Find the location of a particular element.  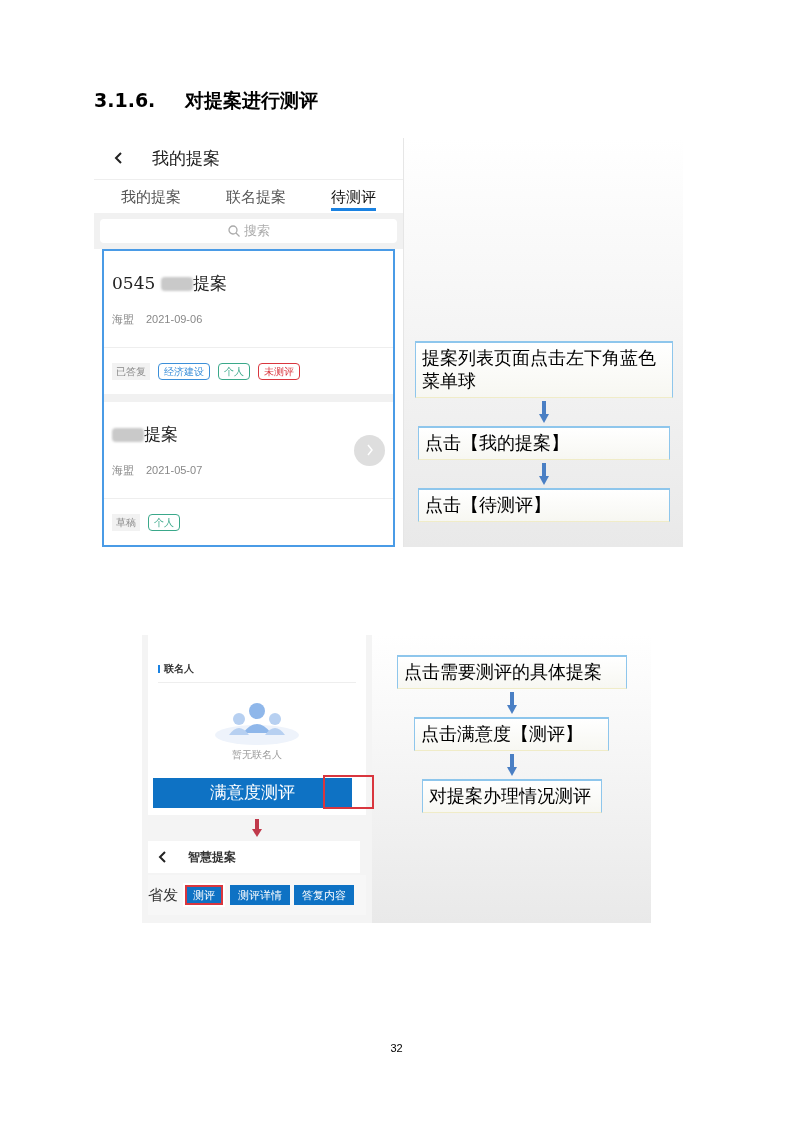

proposal-number: 0545 is located at coordinates (134, 283).